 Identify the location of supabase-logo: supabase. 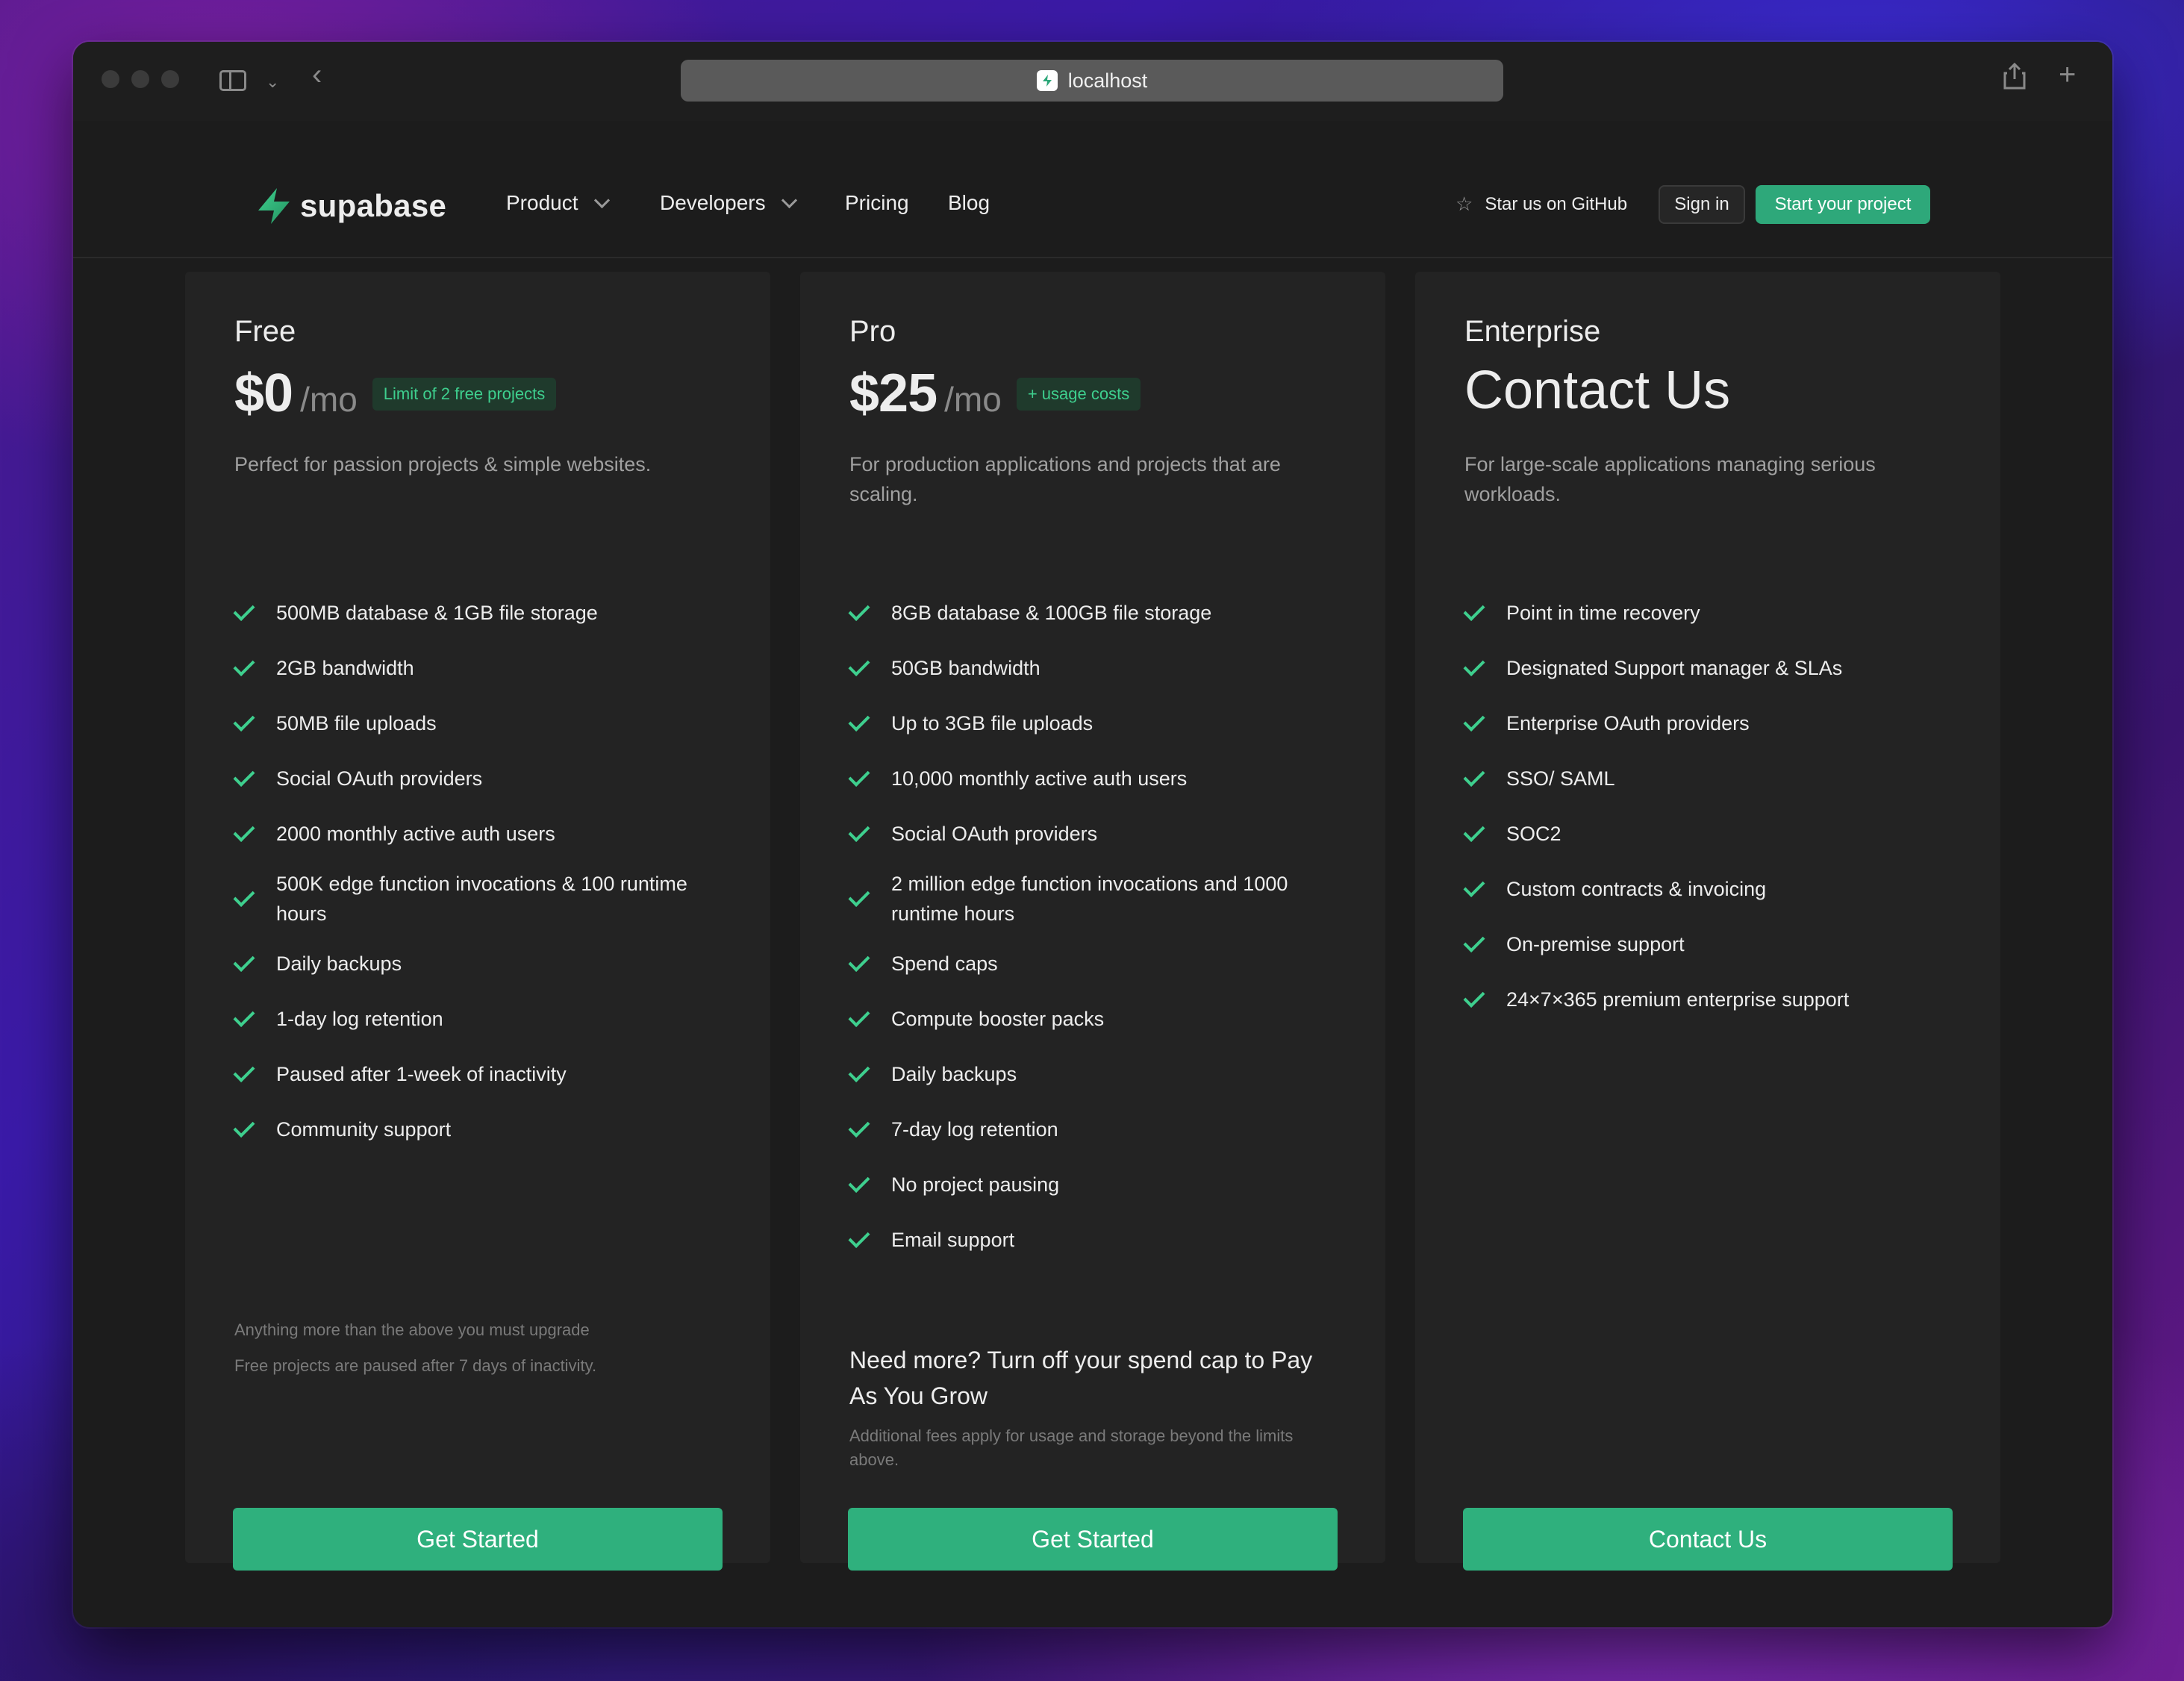
(350, 206).